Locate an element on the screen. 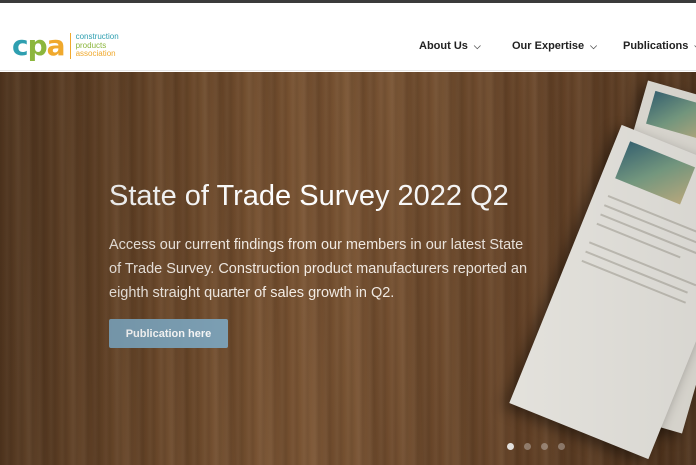 The width and height of the screenshot is (696, 465). nav-our-expertise: Our Expertise ⌵ is located at coordinates (554, 46).